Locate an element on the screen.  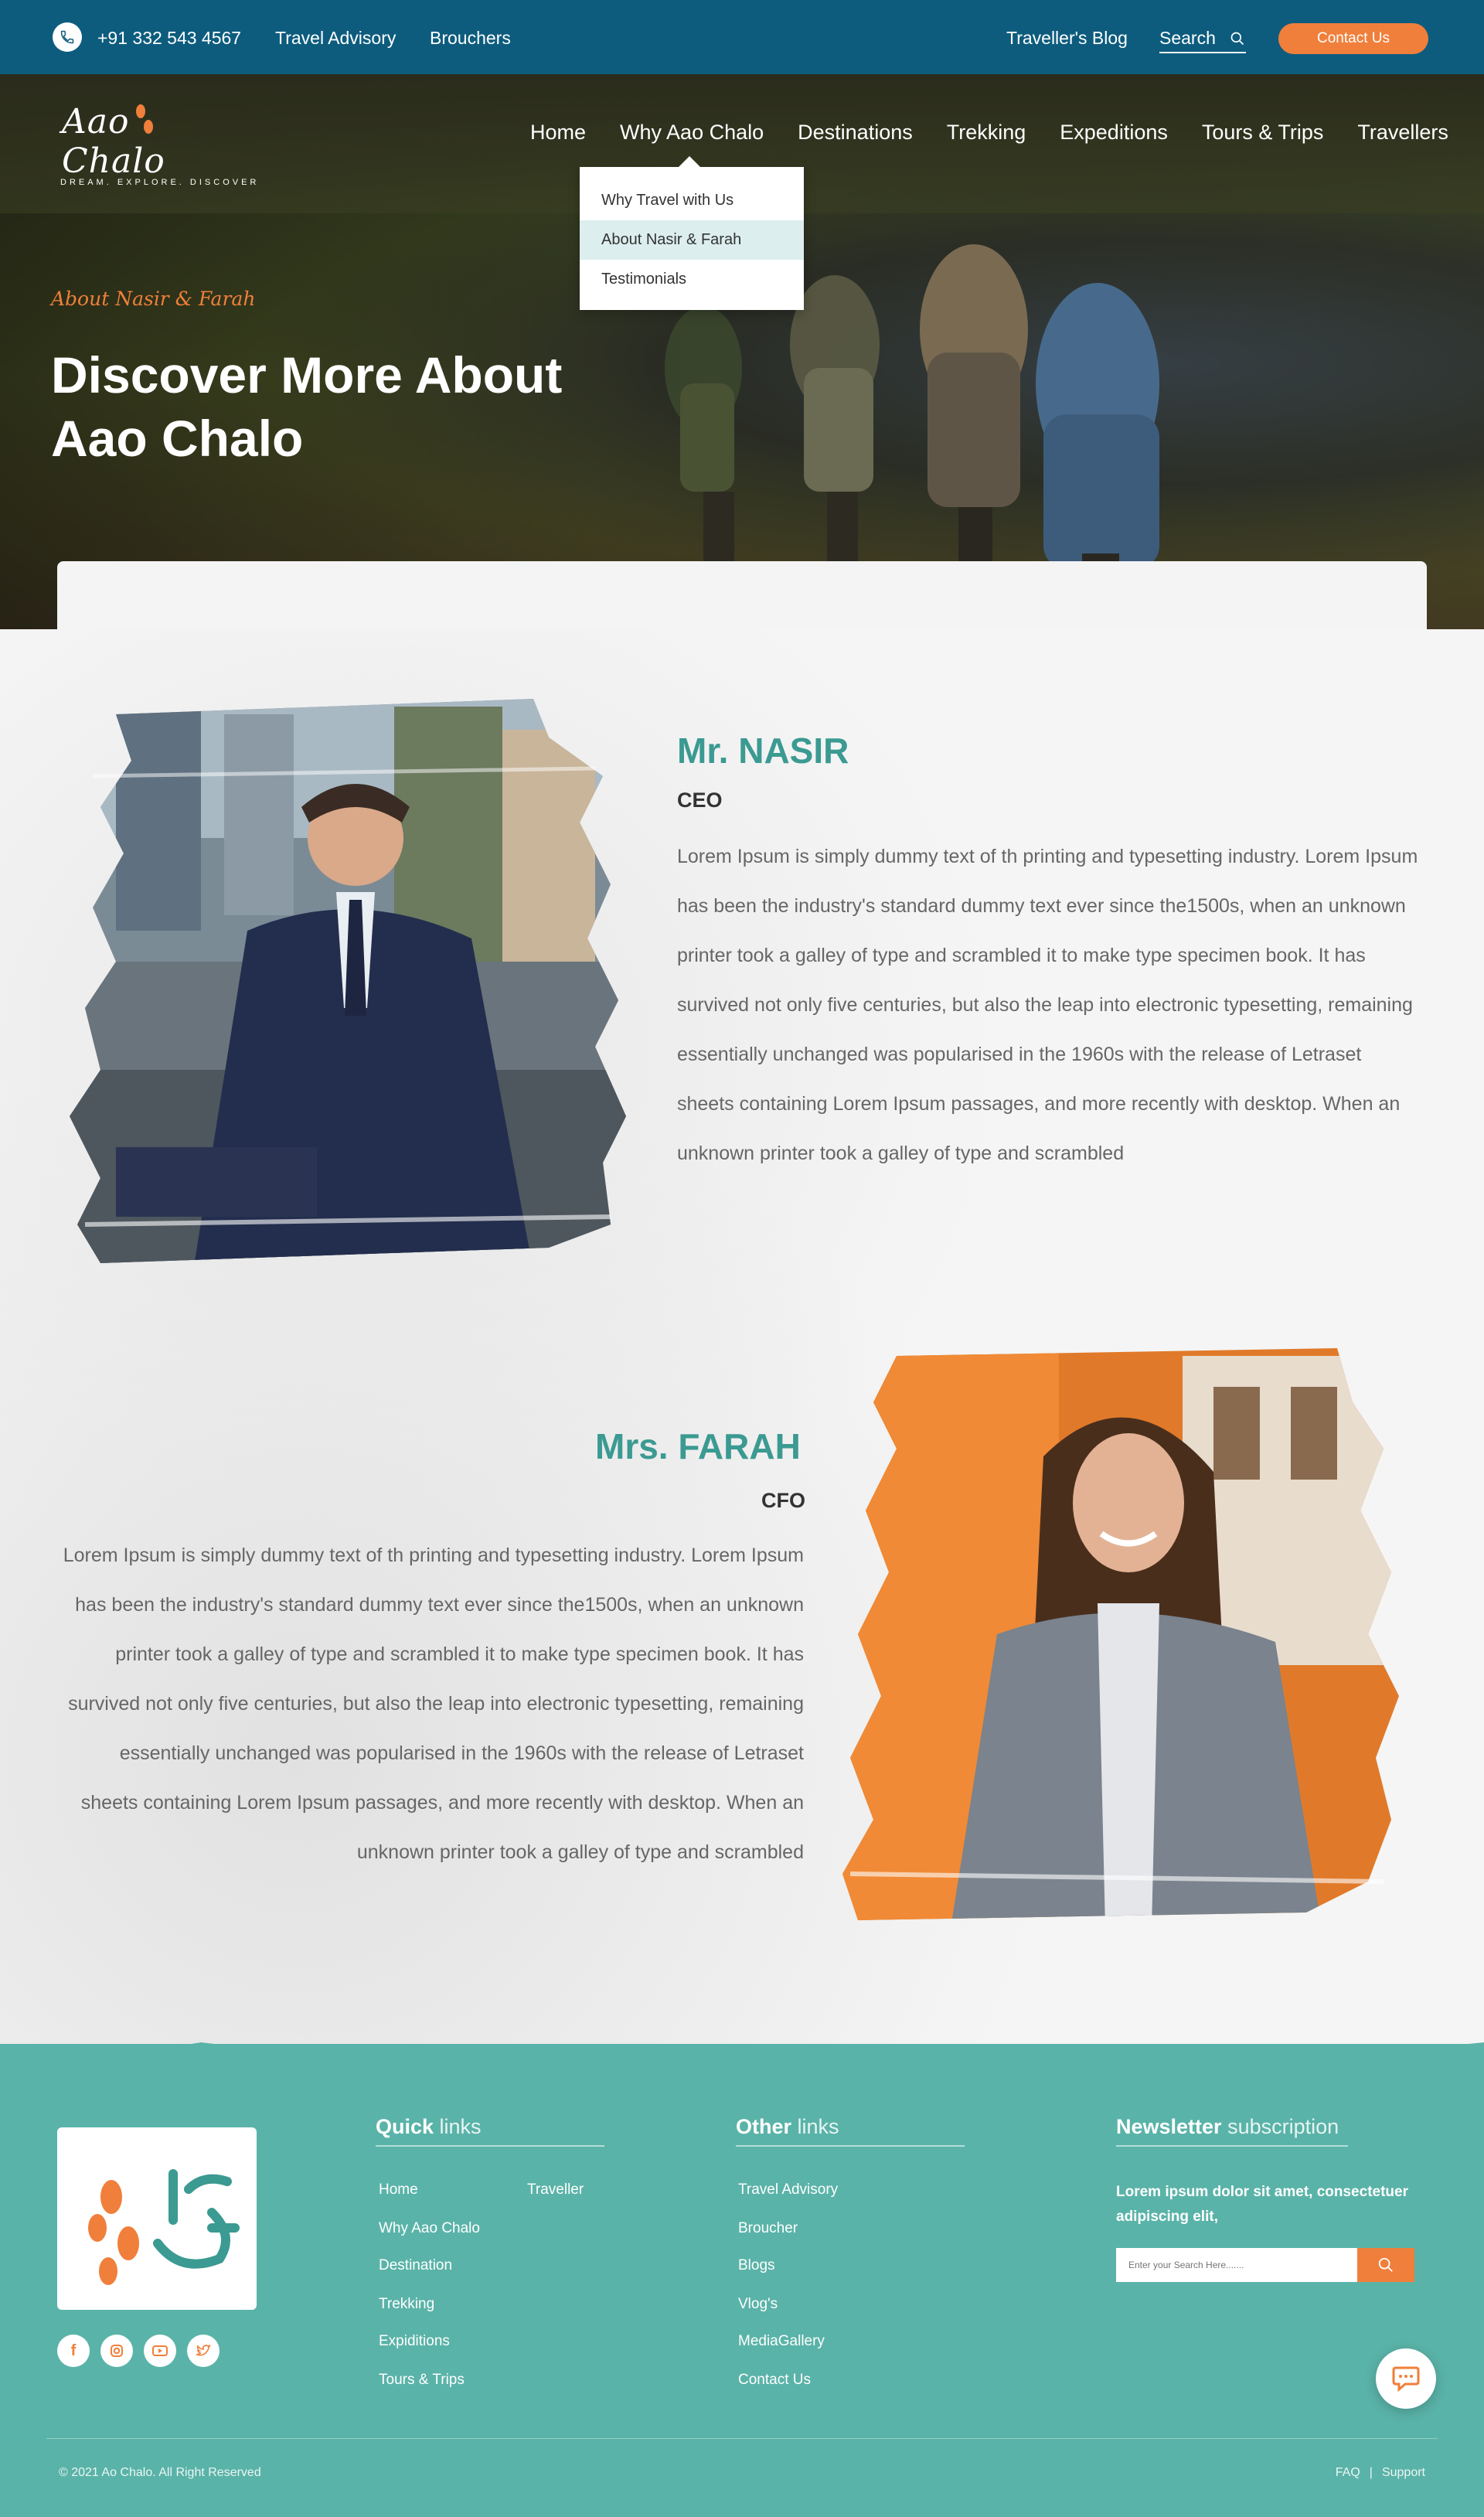
torn-edge-decoration is located at coordinates (742, 2058).